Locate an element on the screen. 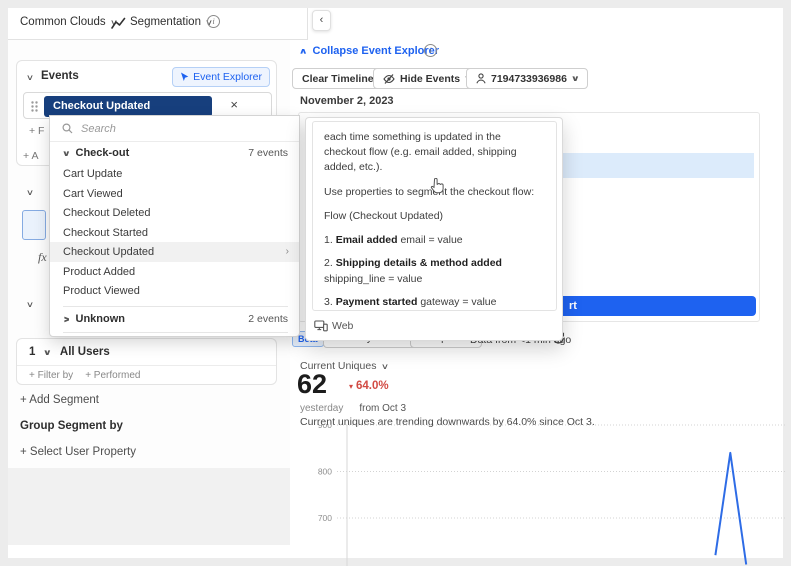 The height and width of the screenshot is (566, 791). platform-row: Web is located at coordinates (333, 326).